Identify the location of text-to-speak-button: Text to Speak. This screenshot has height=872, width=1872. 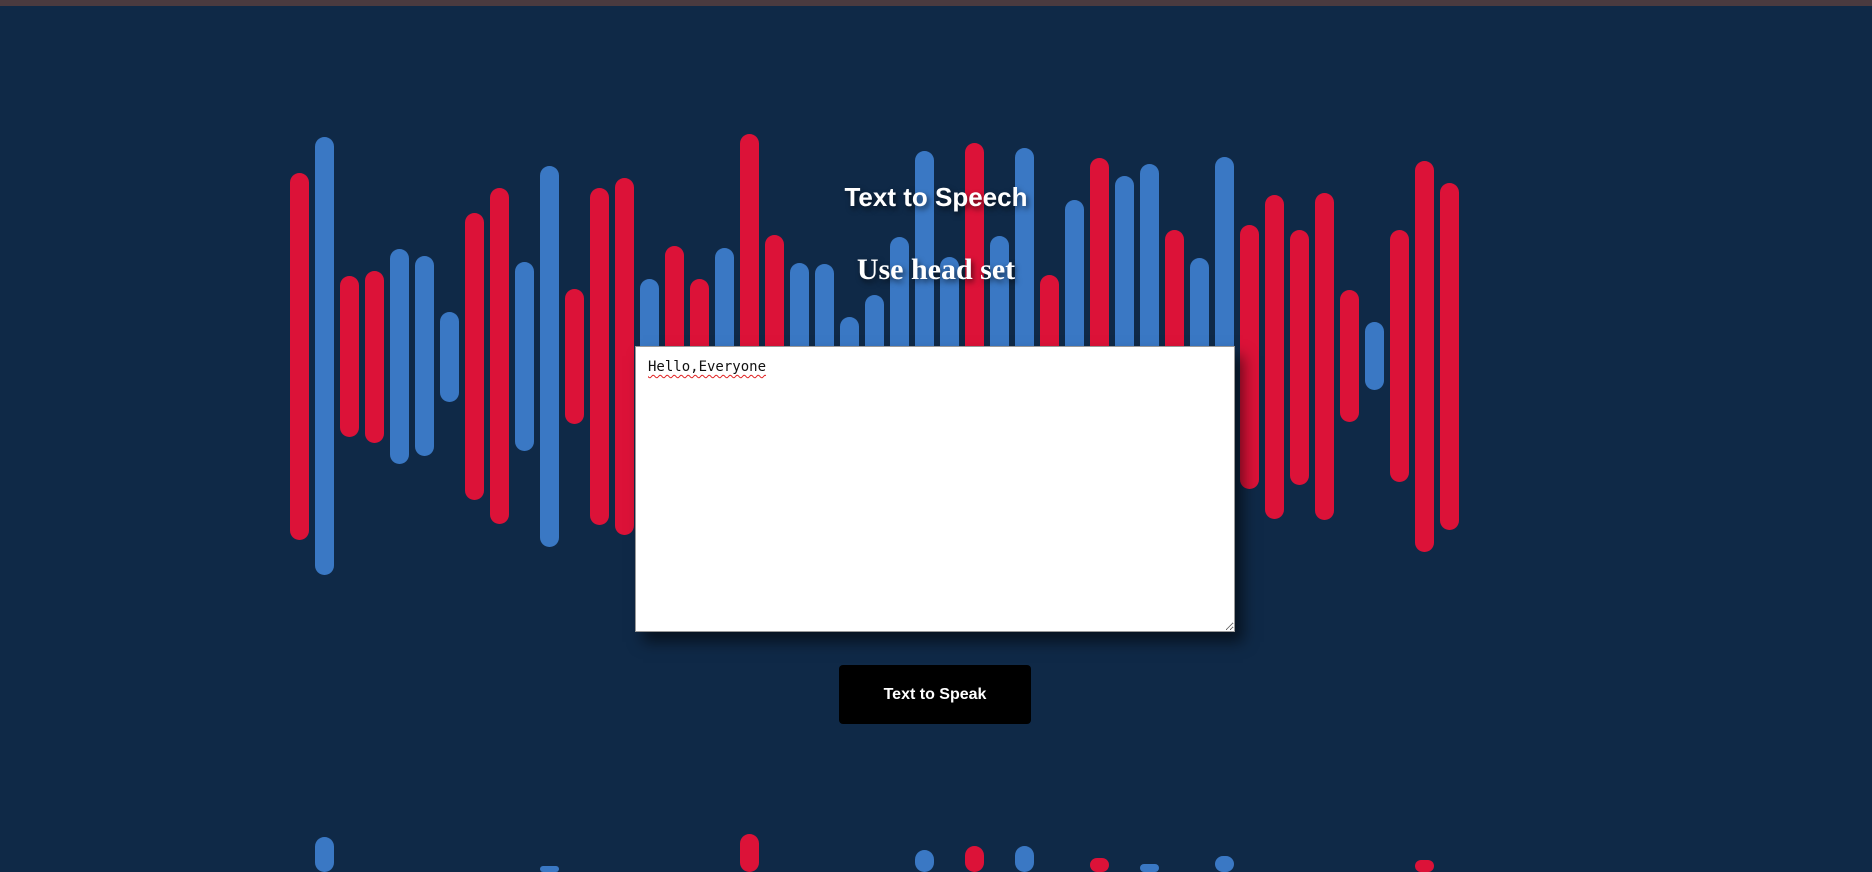
(935, 694).